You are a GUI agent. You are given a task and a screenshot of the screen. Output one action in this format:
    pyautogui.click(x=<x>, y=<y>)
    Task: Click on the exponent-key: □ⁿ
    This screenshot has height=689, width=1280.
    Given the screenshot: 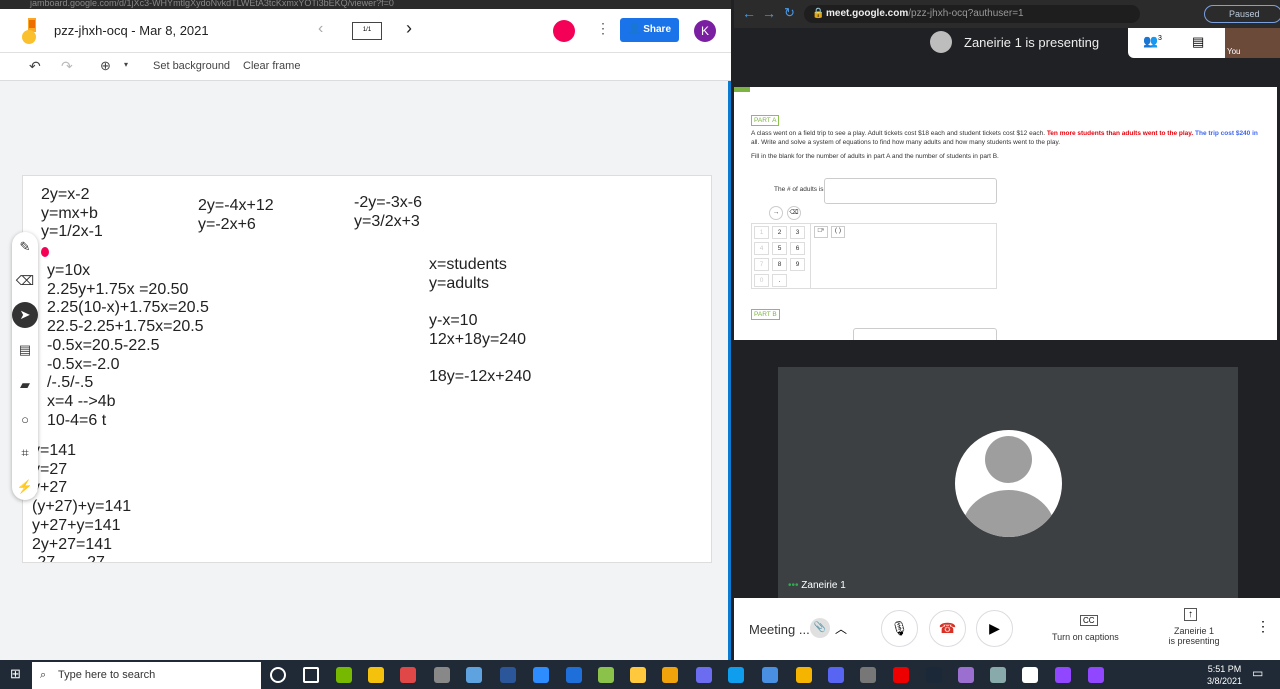 What is the action you would take?
    pyautogui.click(x=821, y=232)
    